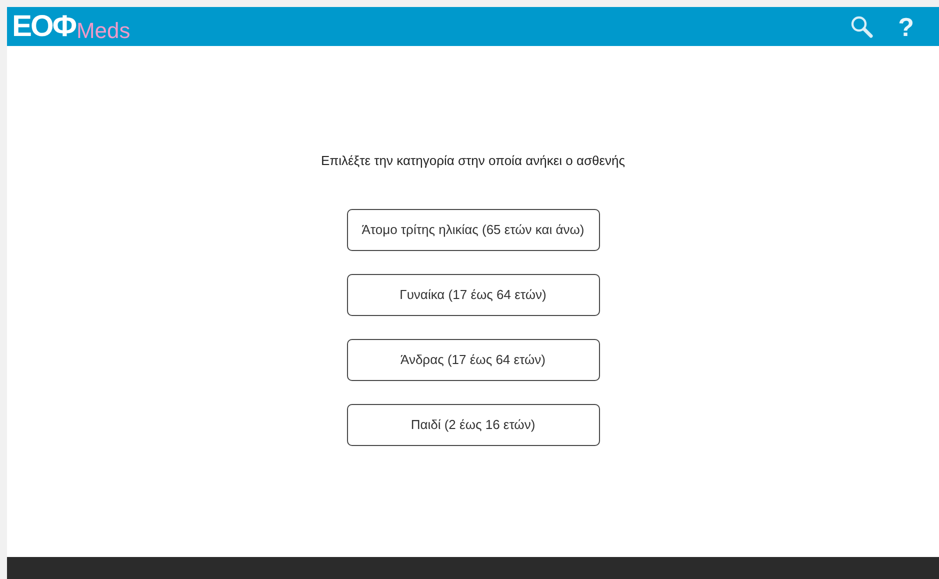  Describe the element at coordinates (862, 26) in the screenshot. I see `search-icon` at that location.